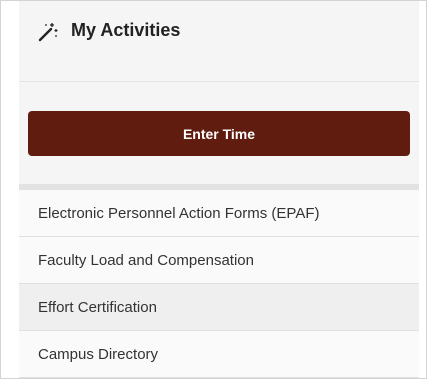 This screenshot has height=379, width=427. Describe the element at coordinates (219, 260) in the screenshot. I see `link-faculty-load: Faculty Load and Compensation` at that location.